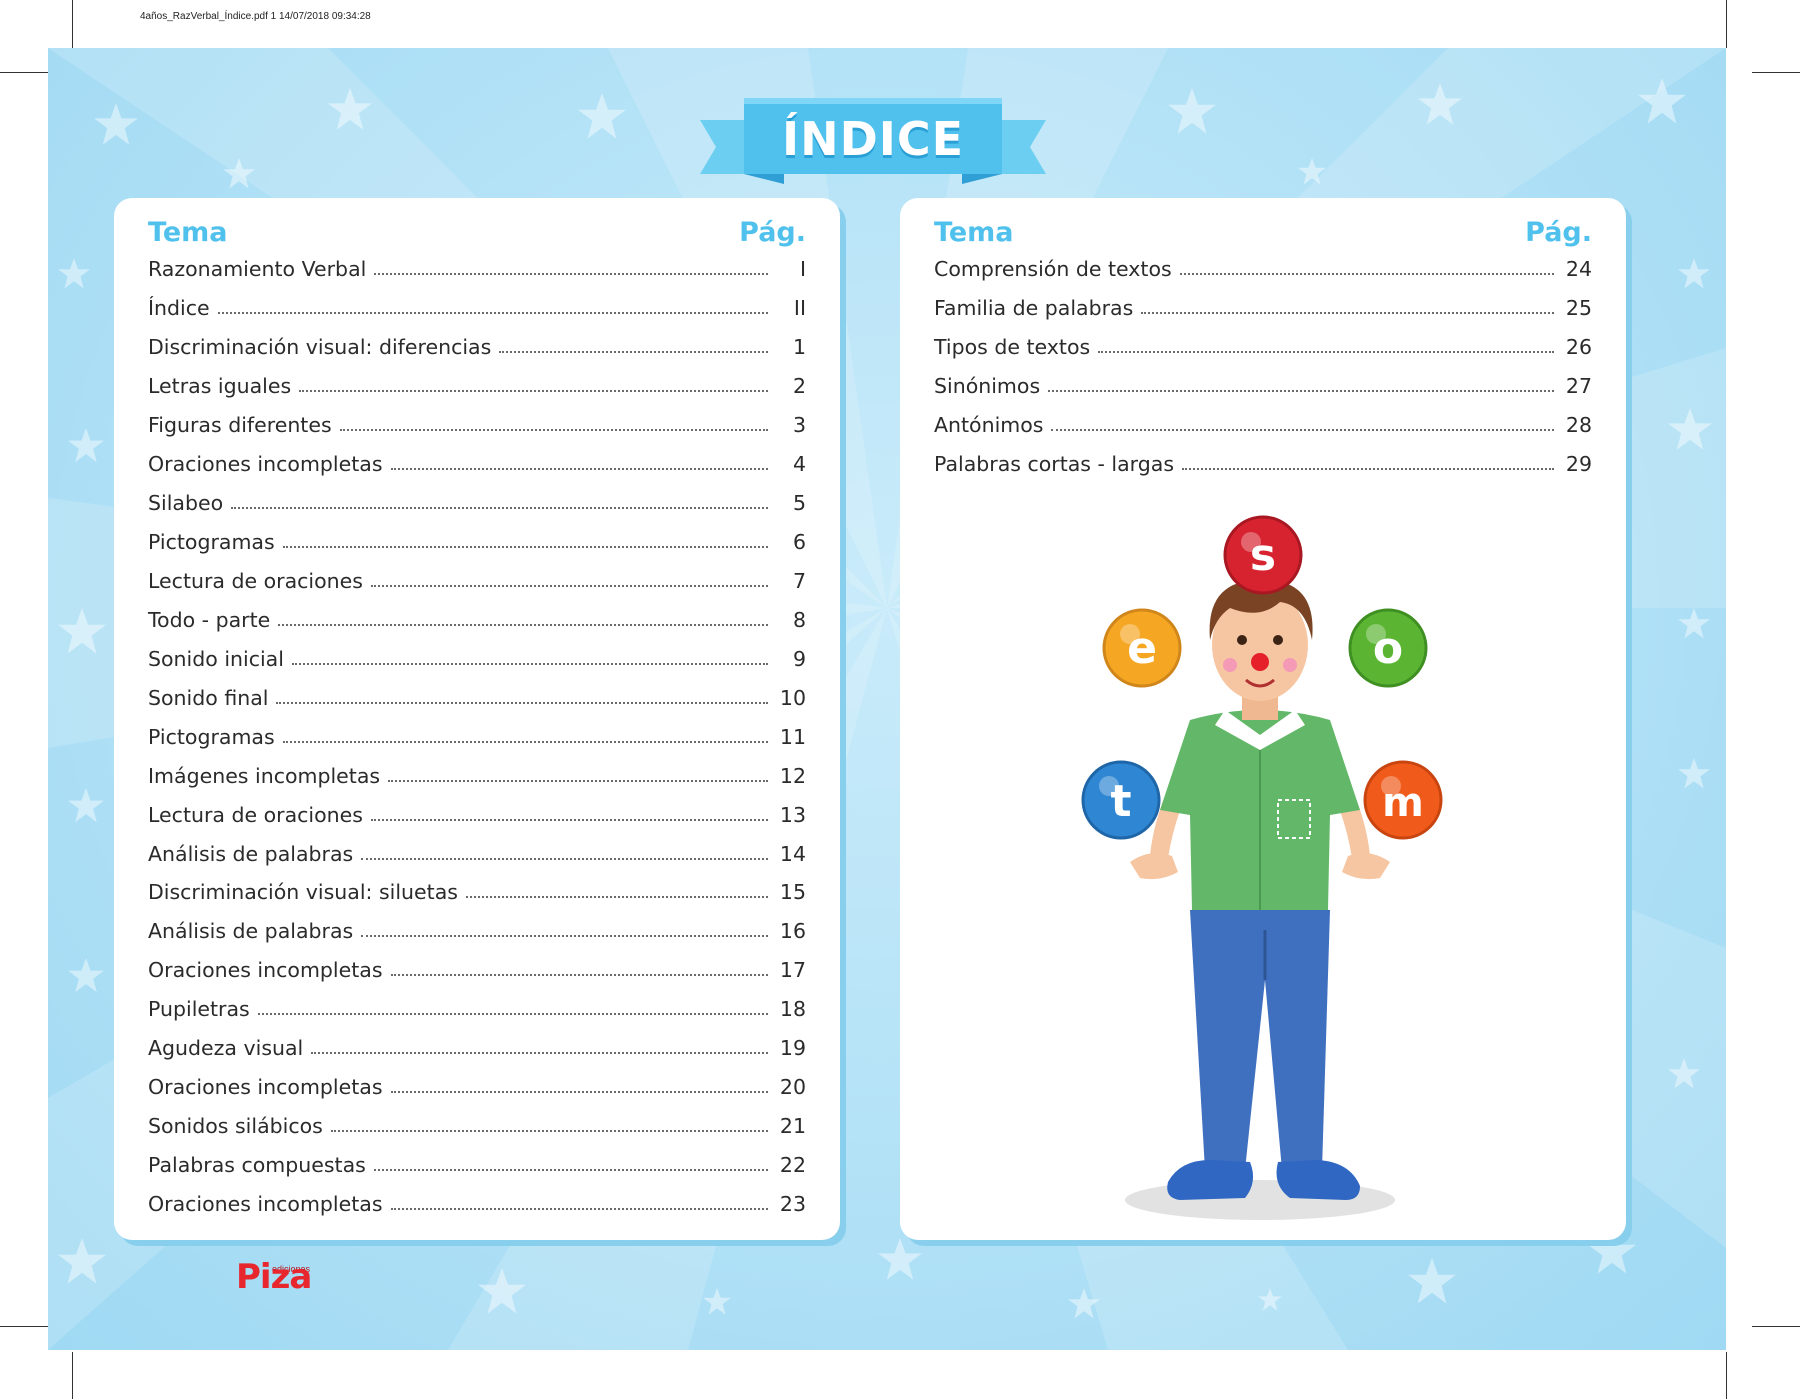 The width and height of the screenshot is (1800, 1399). What do you see at coordinates (477, 308) in the screenshot?
I see `index-row: Índice II` at bounding box center [477, 308].